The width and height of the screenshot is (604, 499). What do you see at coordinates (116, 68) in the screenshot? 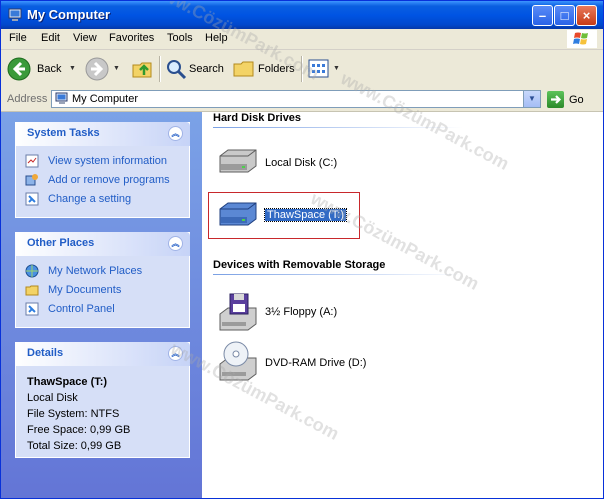
I see `forward-dropdown-icon: ▼` at bounding box center [116, 68].